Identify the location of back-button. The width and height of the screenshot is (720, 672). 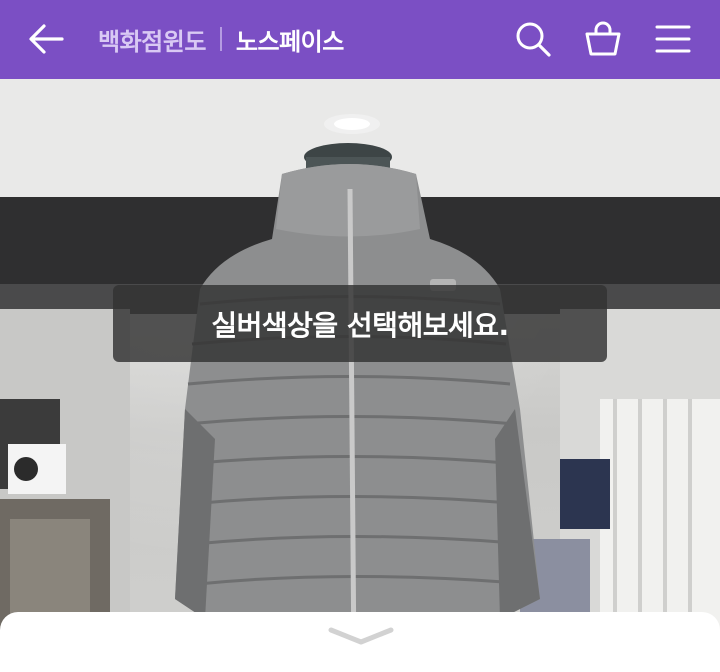
(46, 39).